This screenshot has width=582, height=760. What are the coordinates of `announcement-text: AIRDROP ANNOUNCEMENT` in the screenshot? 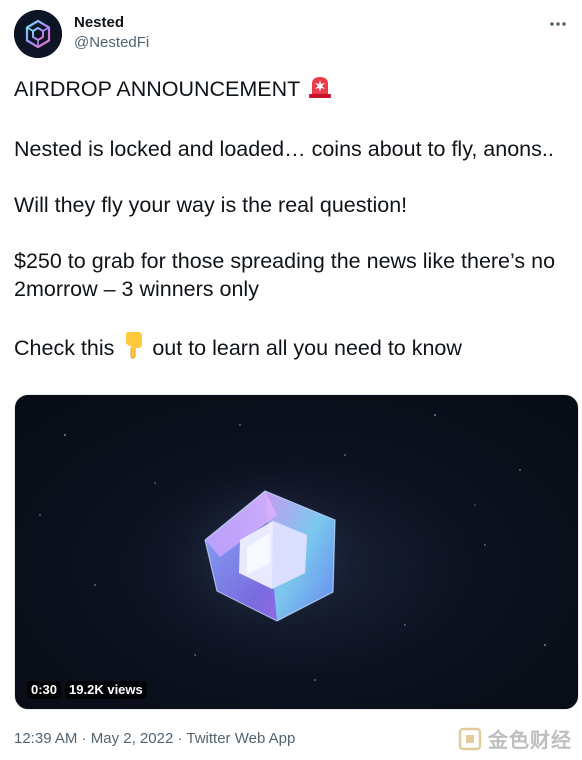 It's located at (157, 89).